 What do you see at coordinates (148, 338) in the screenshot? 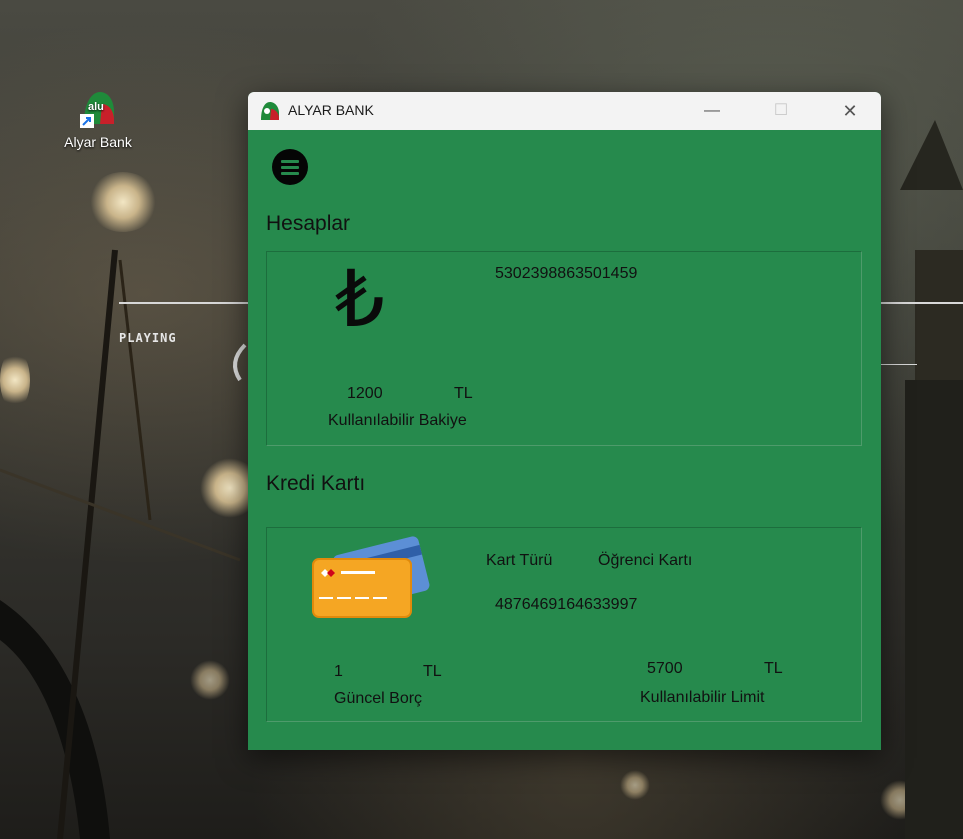
I see `playing-text: PLAYING` at bounding box center [148, 338].